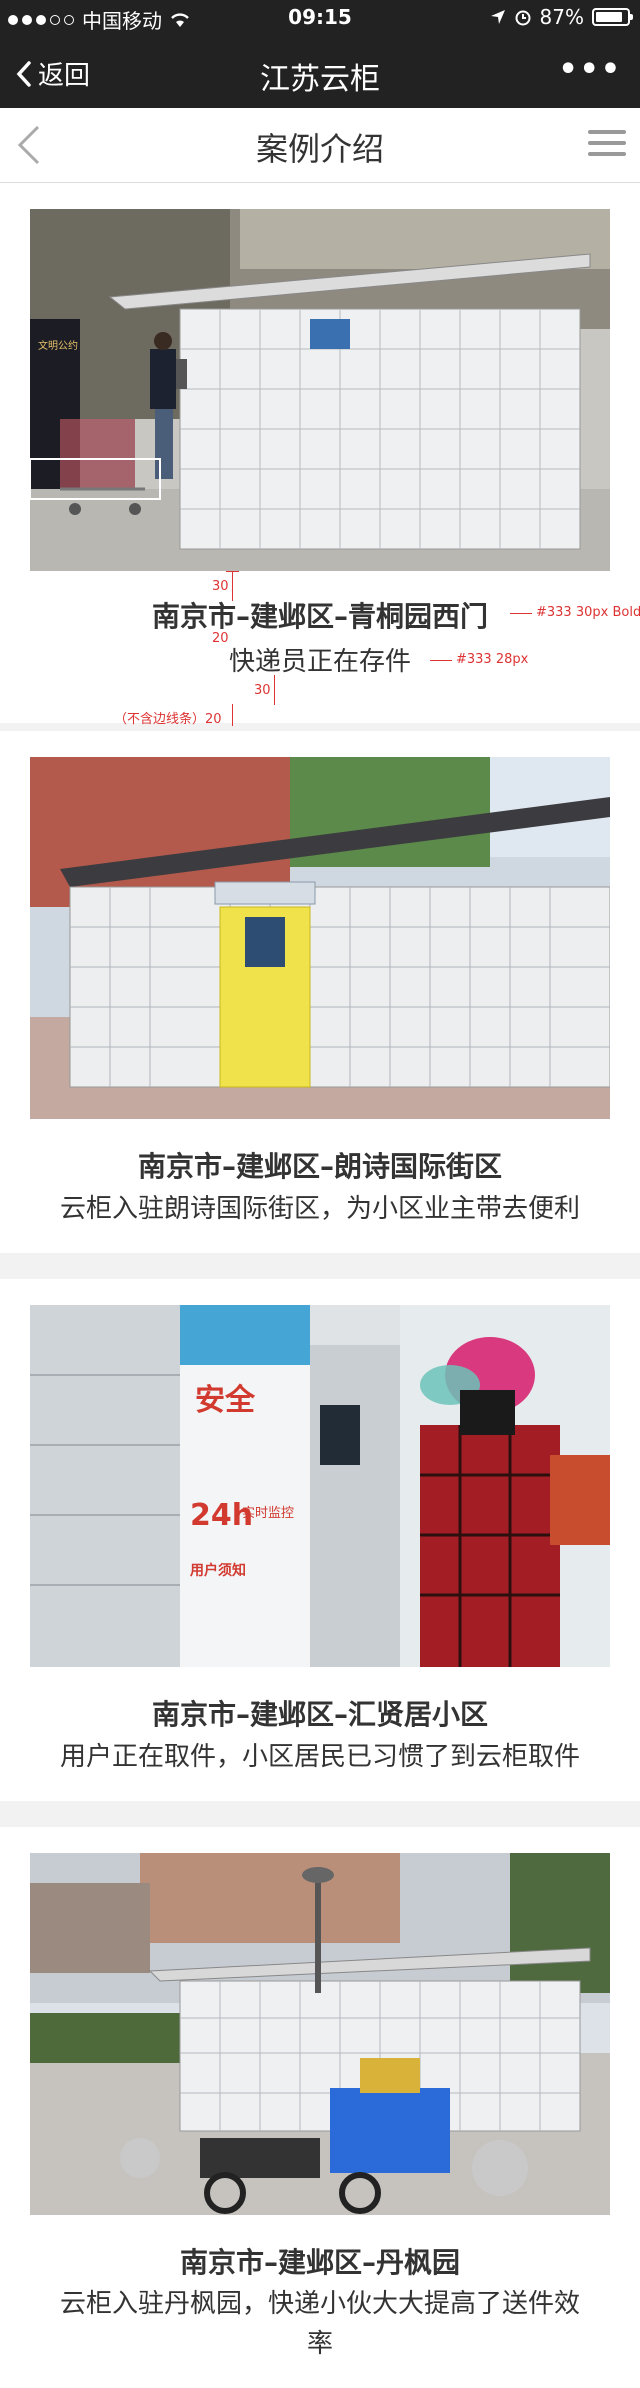 Image resolution: width=640 pixels, height=2388 pixels. Describe the element at coordinates (262, 690) in the screenshot. I see `annotation-gap-desc: 30` at that location.